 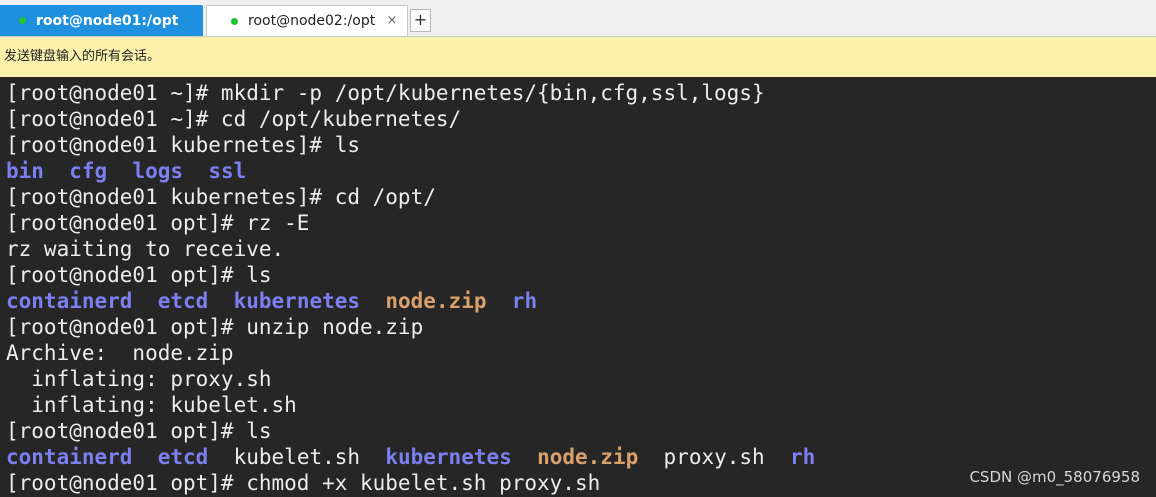 I want to click on tab-node02: root@node02:/opt ×, so click(x=307, y=20).